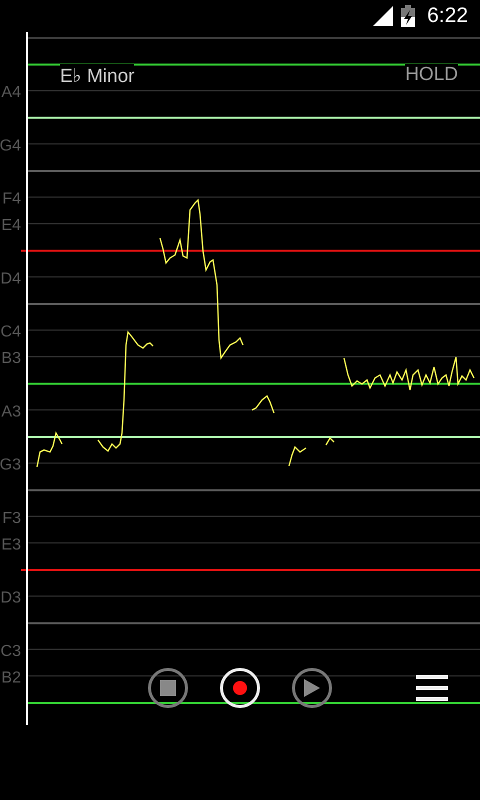  I want to click on note-label: C3, so click(10, 651).